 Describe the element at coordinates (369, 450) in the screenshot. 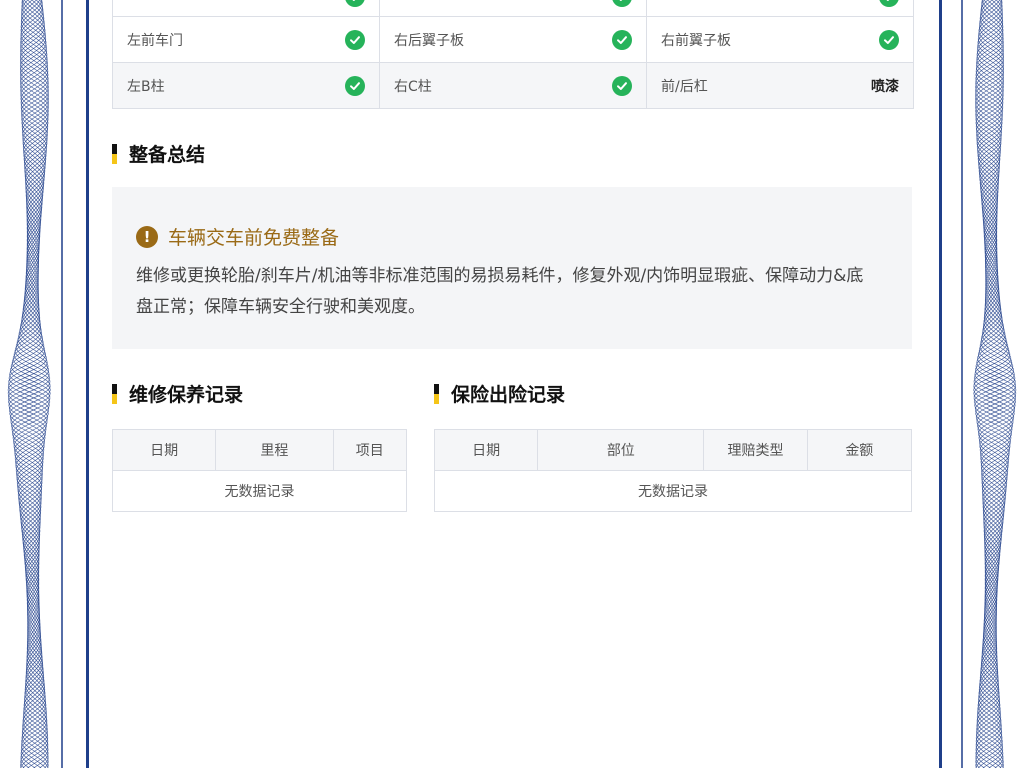

I see `column-header: 项目` at that location.